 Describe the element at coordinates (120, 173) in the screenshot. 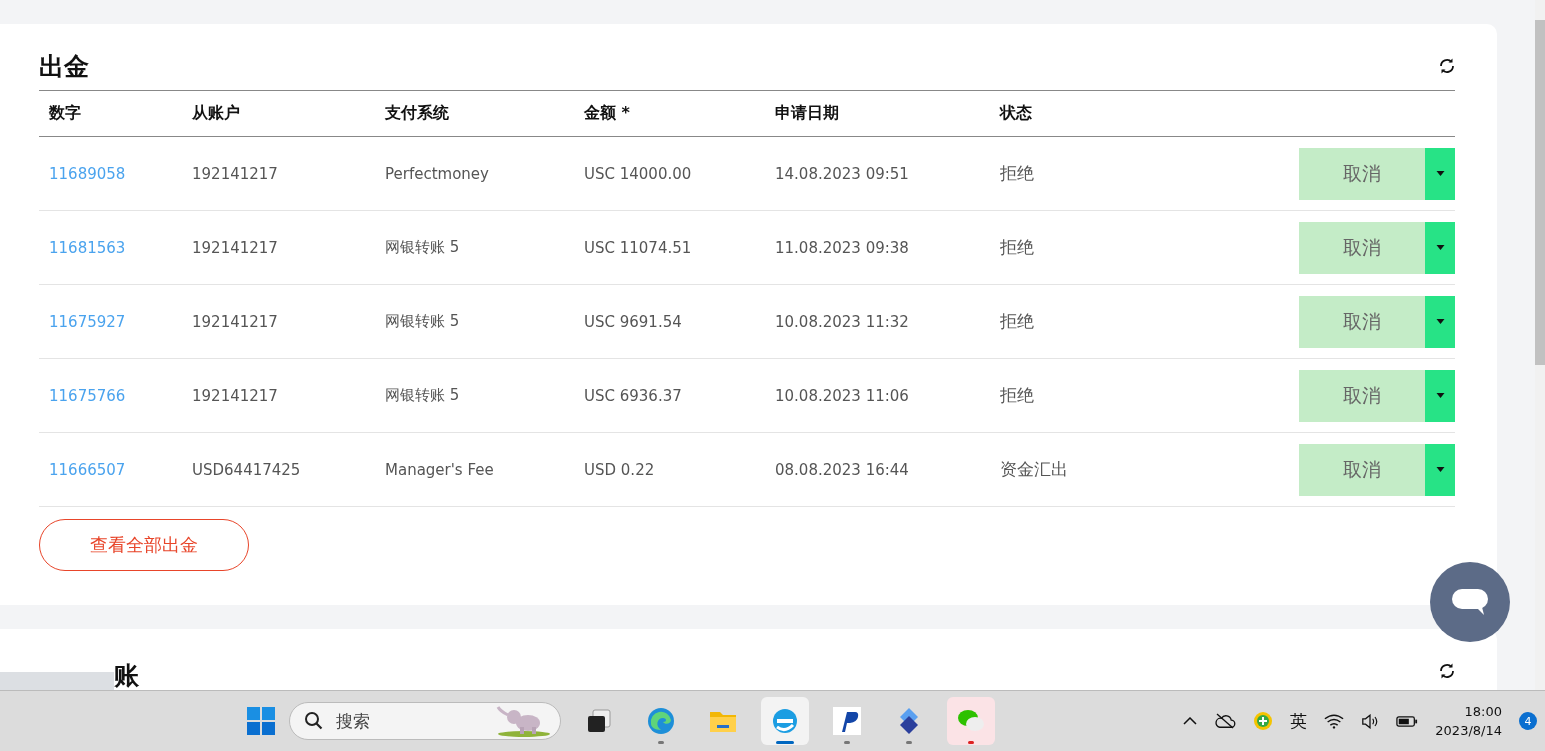

I see `withdrawal-number-link: 11689058` at that location.